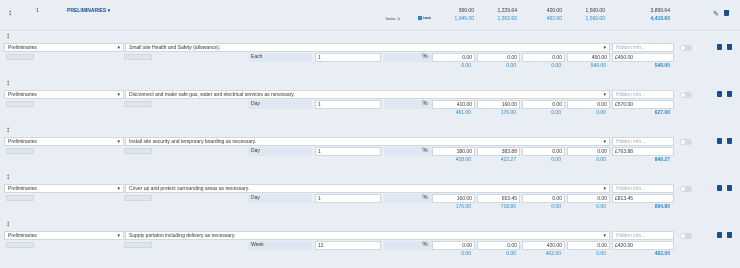 This screenshot has height=268, width=740. Describe the element at coordinates (507, 11) in the screenshot. I see `header-value-2: 1,229.64` at that location.